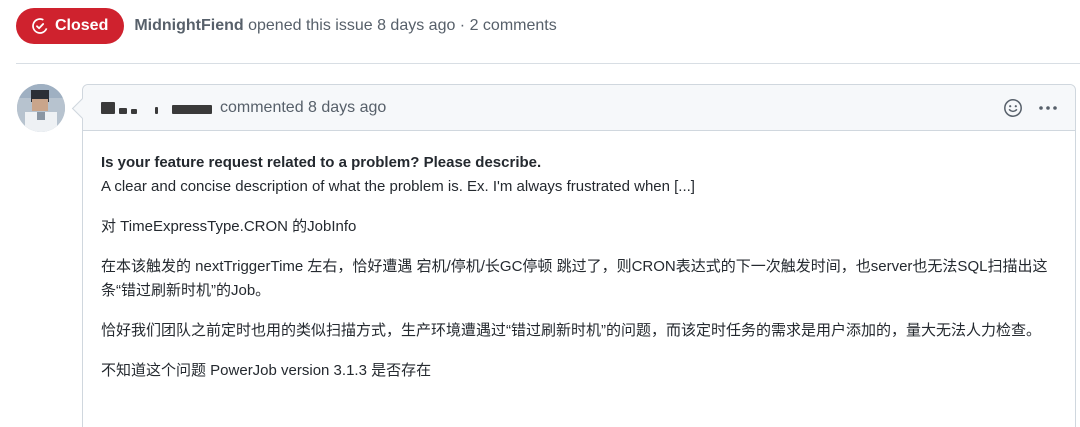 The width and height of the screenshot is (1080, 427). Describe the element at coordinates (156, 107) in the screenshot. I see `comment-author-redacted` at that location.